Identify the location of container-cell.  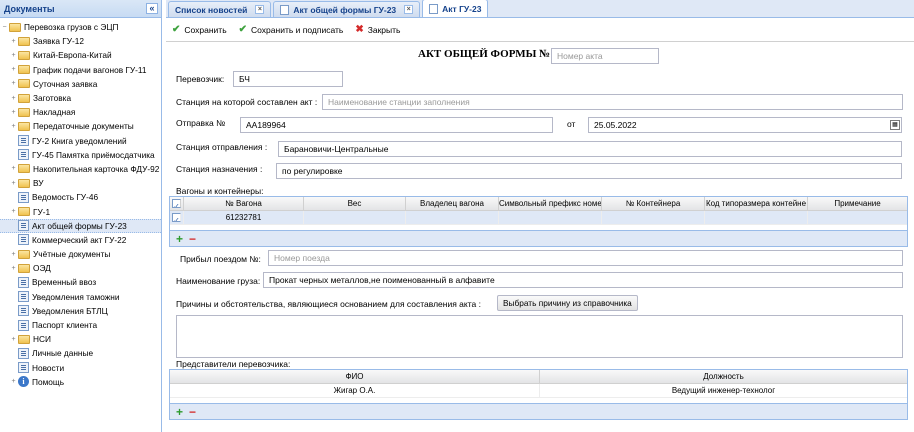
(653, 217).